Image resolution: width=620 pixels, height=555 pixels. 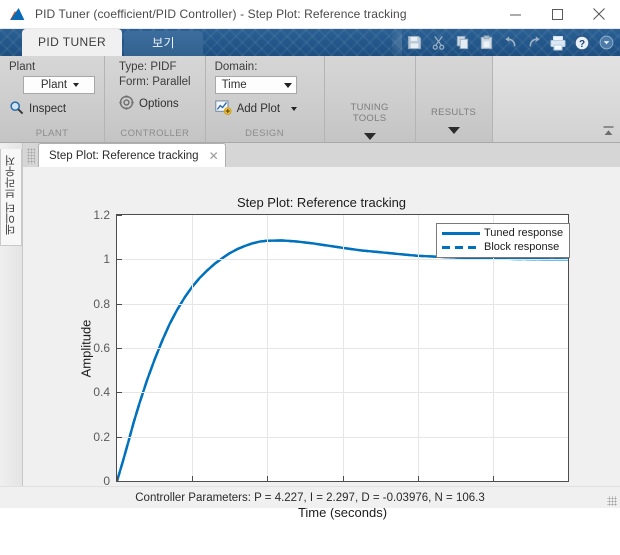 What do you see at coordinates (453, 130) in the screenshot?
I see `results-expand-icon` at bounding box center [453, 130].